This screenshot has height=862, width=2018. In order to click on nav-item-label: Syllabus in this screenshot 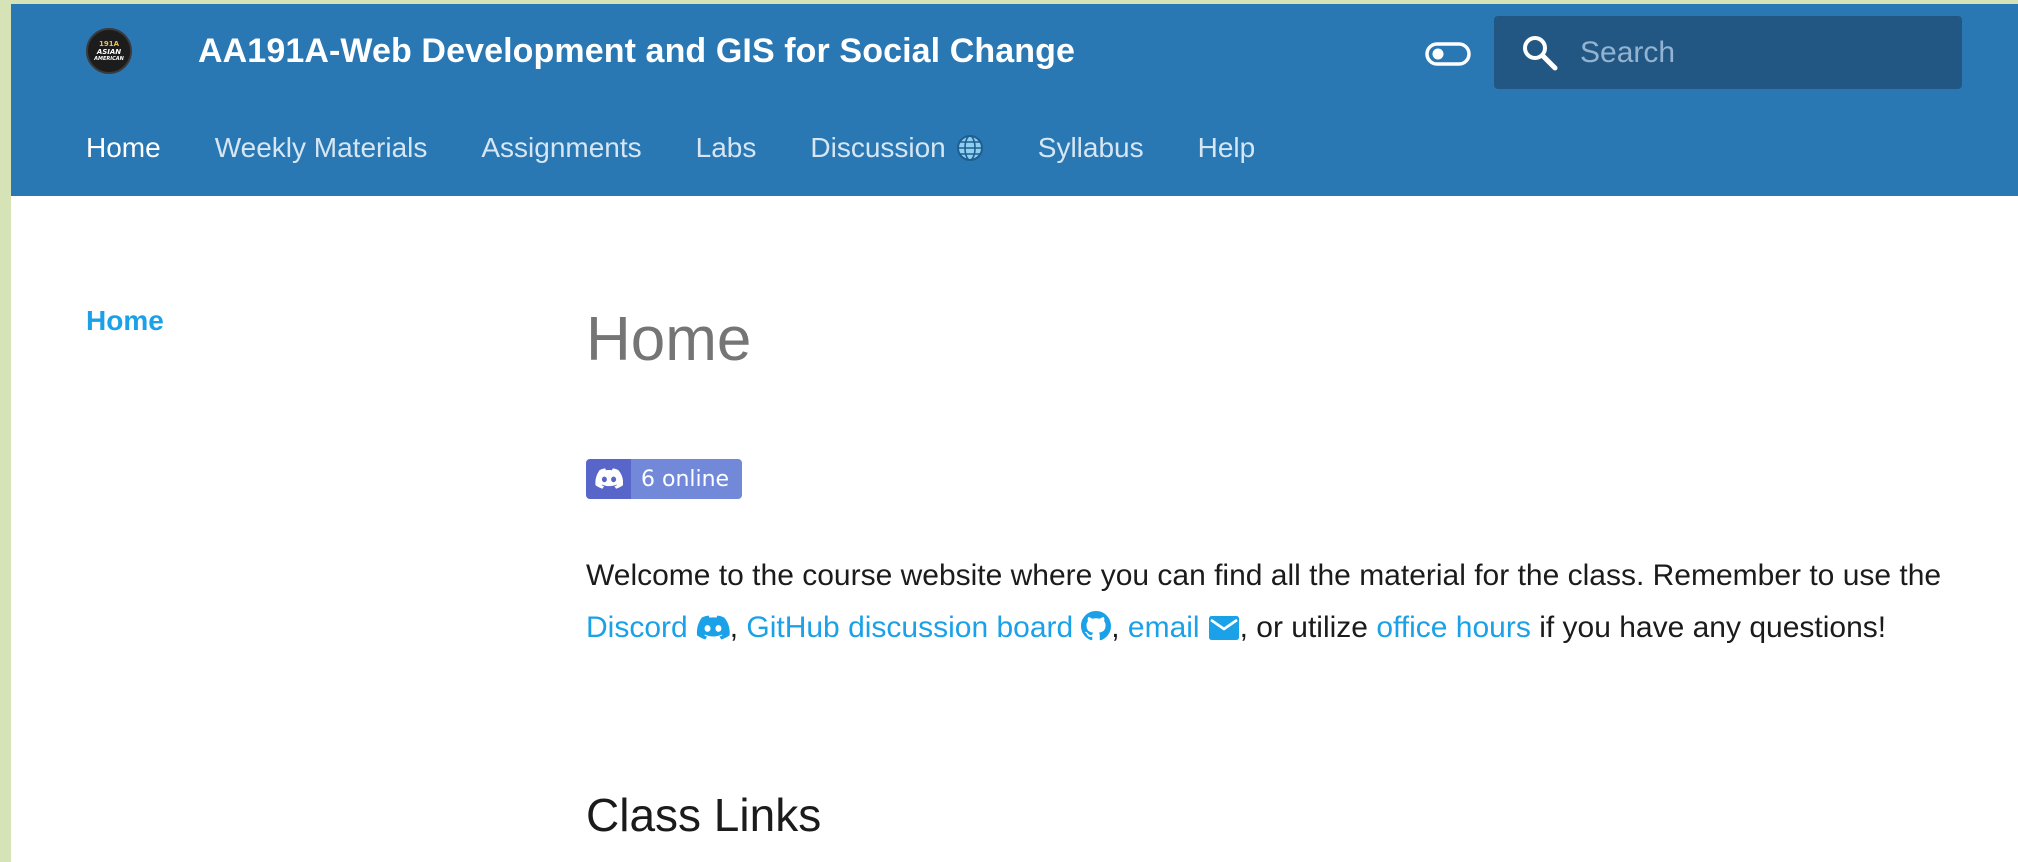, I will do `click(1090, 147)`.